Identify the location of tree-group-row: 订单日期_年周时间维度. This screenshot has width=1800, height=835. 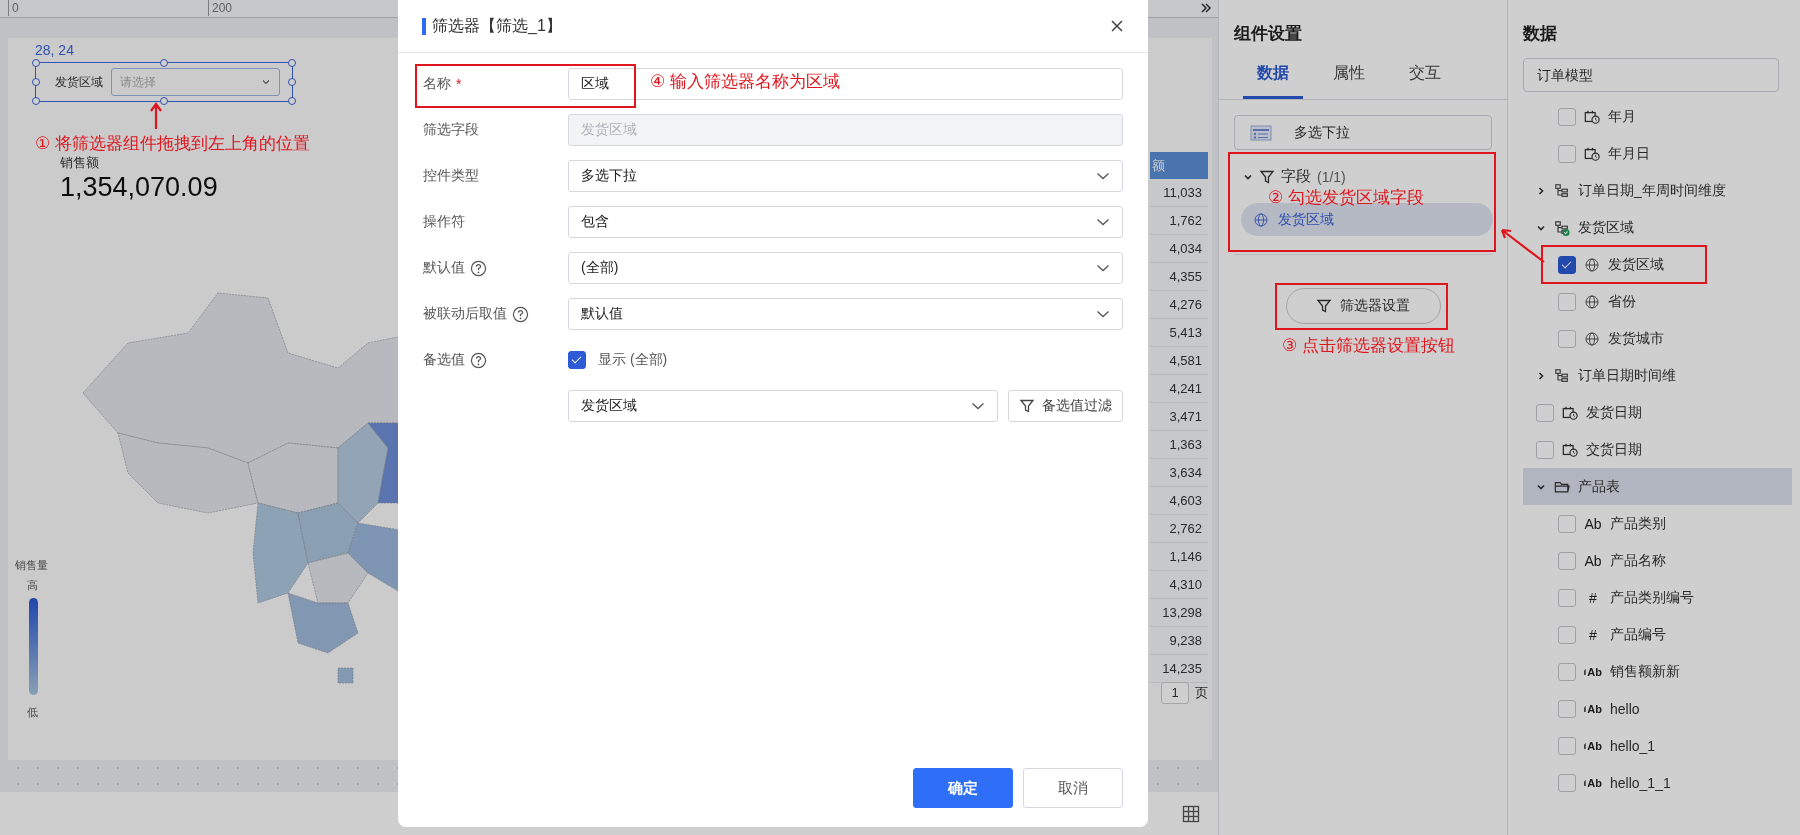
(1657, 190).